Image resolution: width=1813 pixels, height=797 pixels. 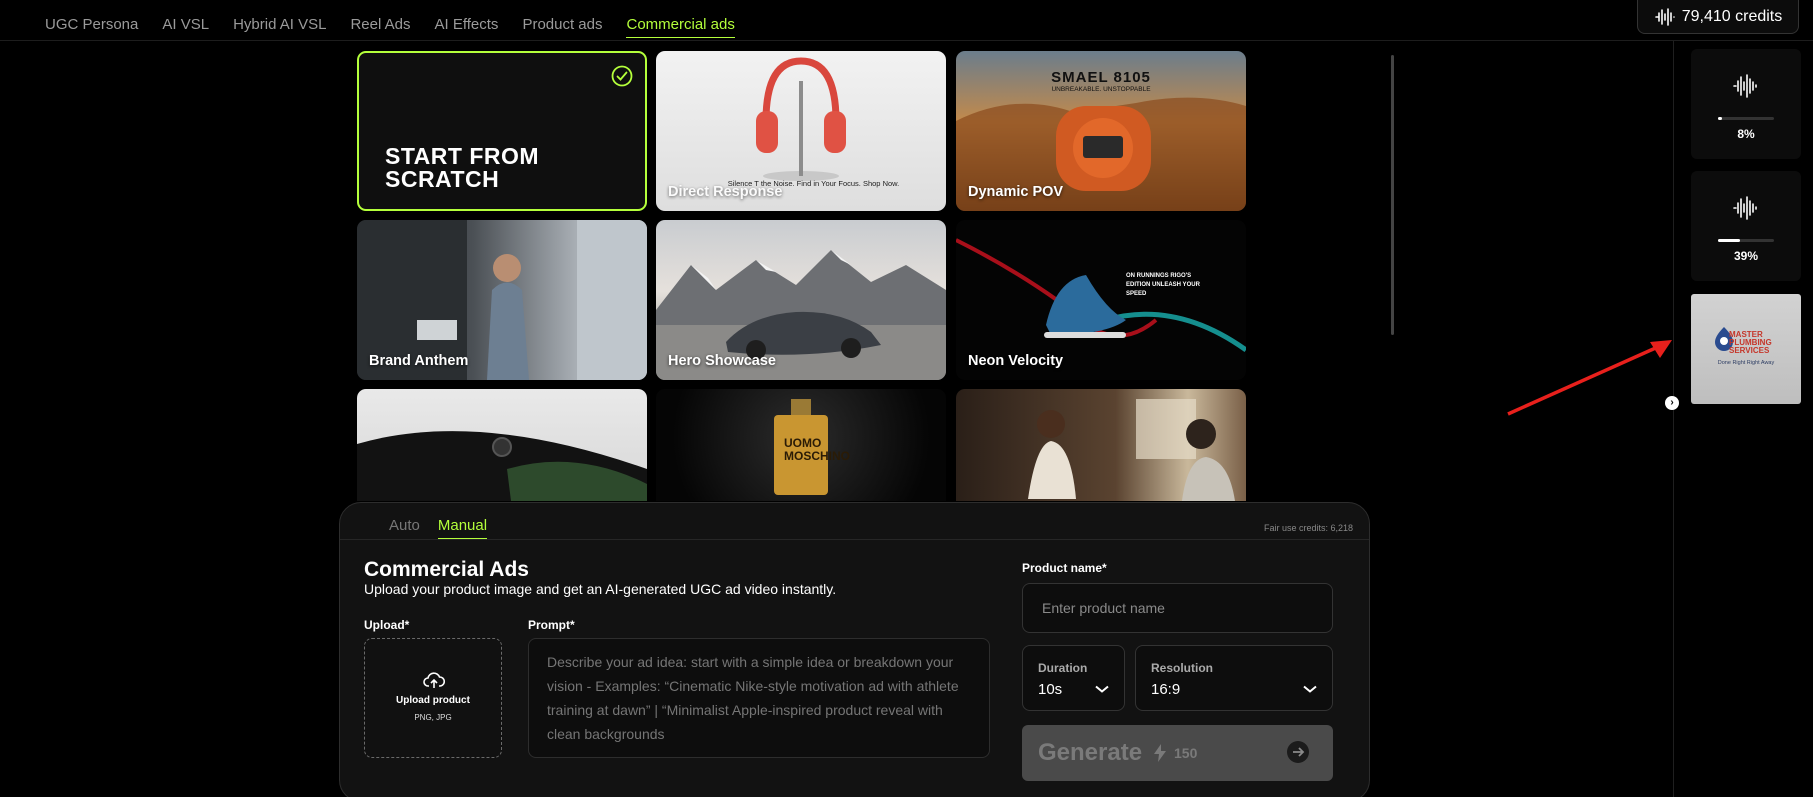 I want to click on duration-label: Duration, so click(x=1063, y=668).